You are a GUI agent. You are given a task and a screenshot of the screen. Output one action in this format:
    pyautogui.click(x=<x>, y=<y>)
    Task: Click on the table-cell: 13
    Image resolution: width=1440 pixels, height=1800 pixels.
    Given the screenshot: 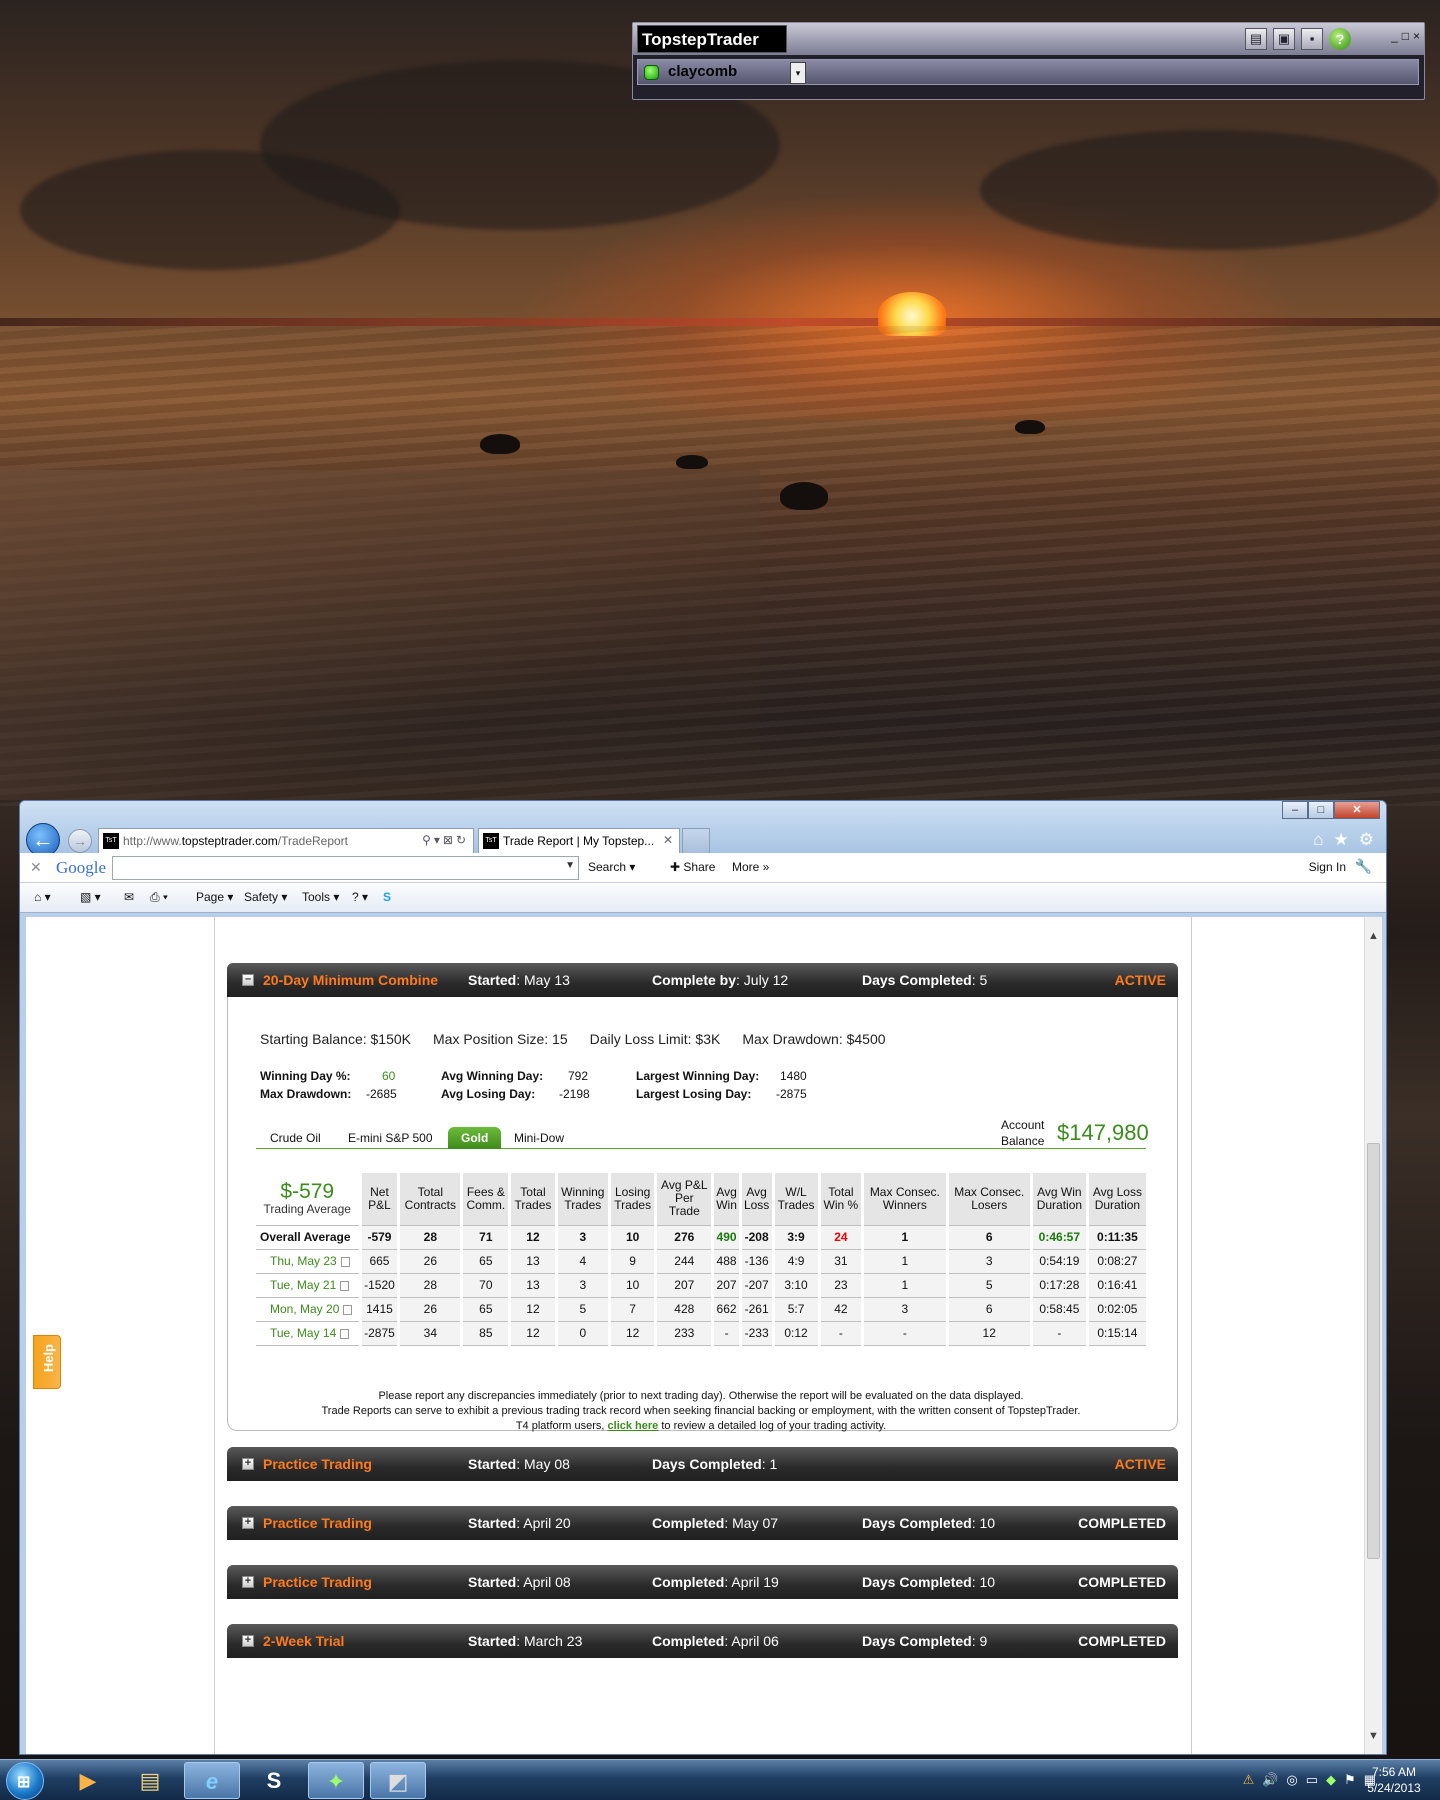 What is the action you would take?
    pyautogui.click(x=532, y=1260)
    